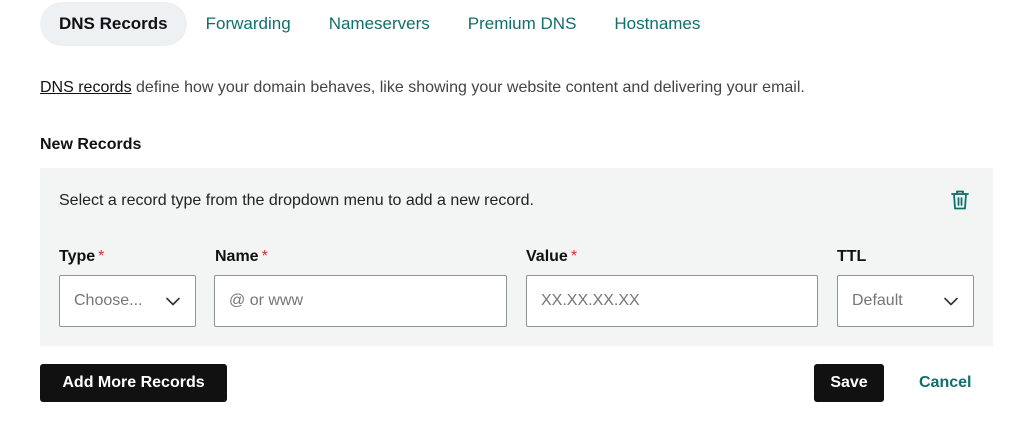  What do you see at coordinates (945, 383) in the screenshot?
I see `cancel-button: Cancel` at bounding box center [945, 383].